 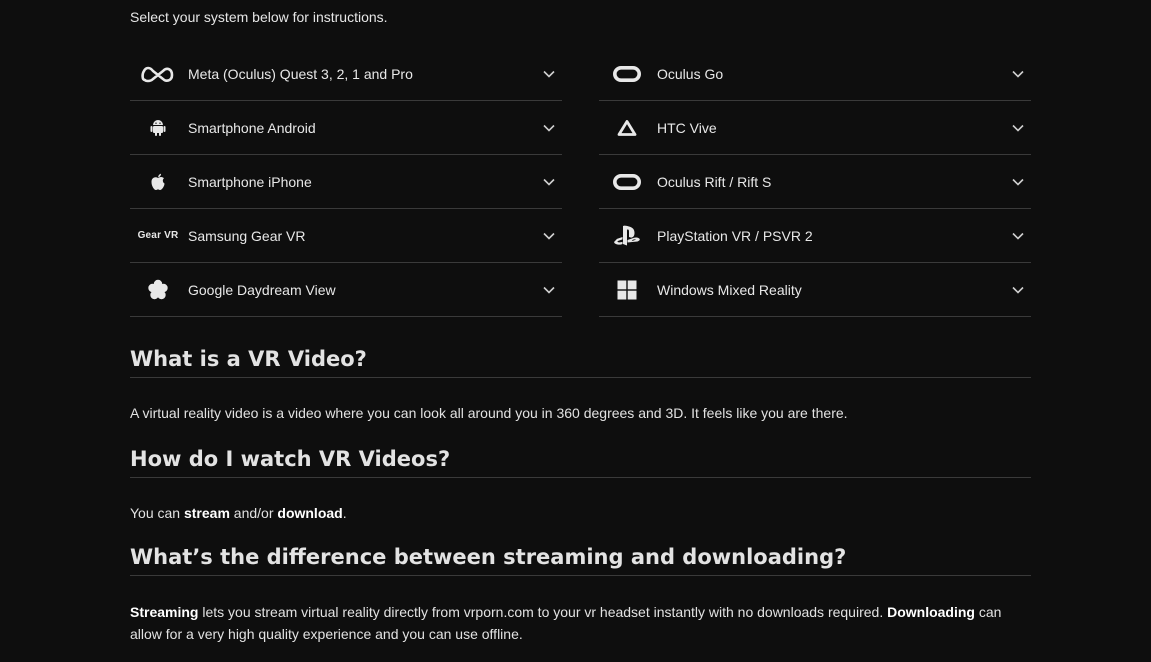 I want to click on system-item-oculus-go: Oculus Go, so click(x=815, y=74).